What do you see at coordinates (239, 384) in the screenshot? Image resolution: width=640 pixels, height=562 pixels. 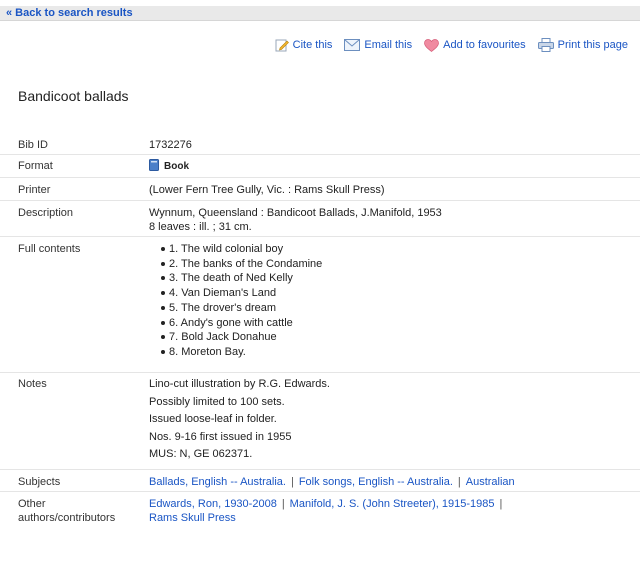 I see `note-line: Lino-cut illustration by R.G. Edwards.` at bounding box center [239, 384].